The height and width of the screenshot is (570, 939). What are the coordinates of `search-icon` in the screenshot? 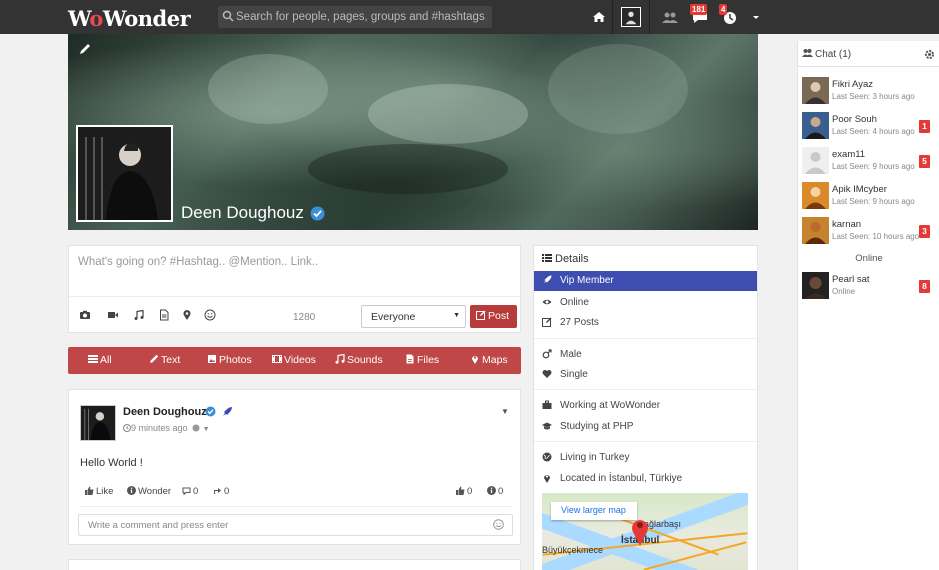 It's located at (228, 16).